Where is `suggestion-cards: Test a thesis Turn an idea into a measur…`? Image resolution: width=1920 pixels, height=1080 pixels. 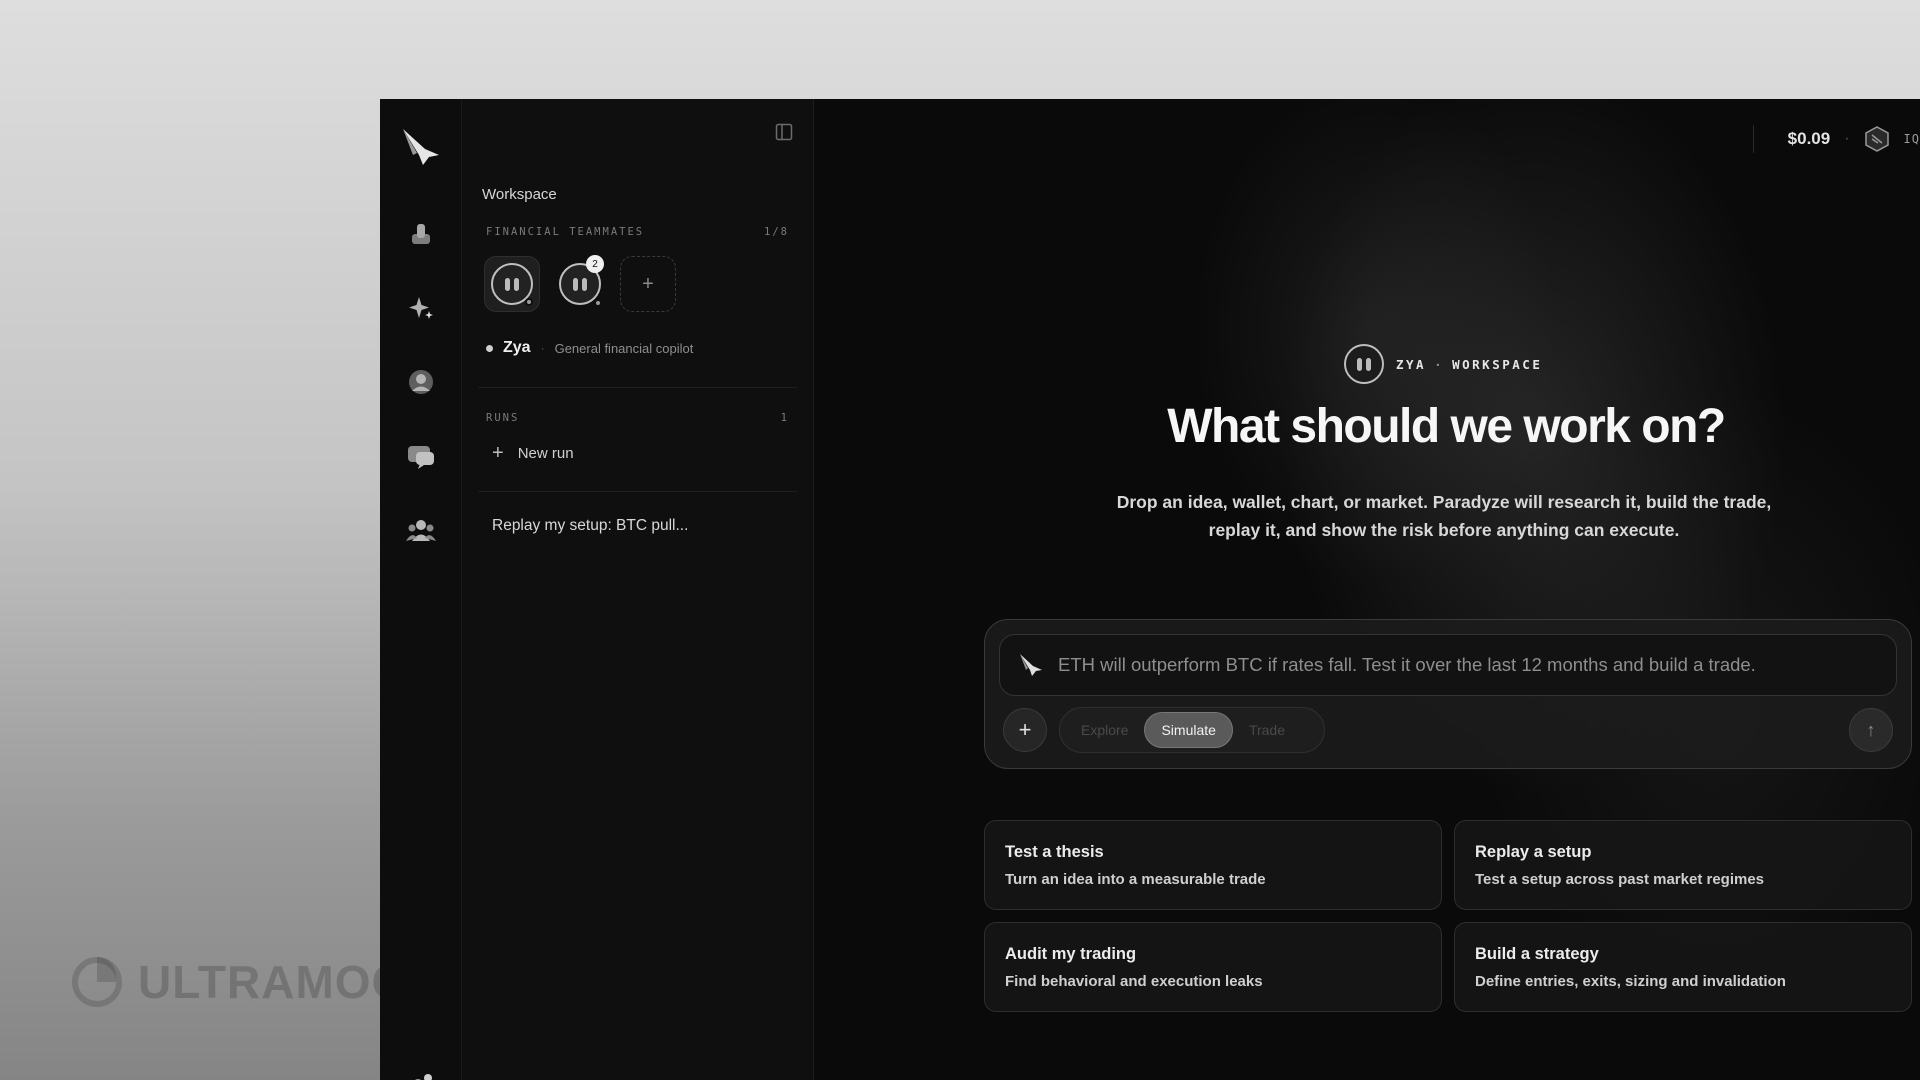 suggestion-cards: Test a thesis Turn an idea into a measur… is located at coordinates (1448, 916).